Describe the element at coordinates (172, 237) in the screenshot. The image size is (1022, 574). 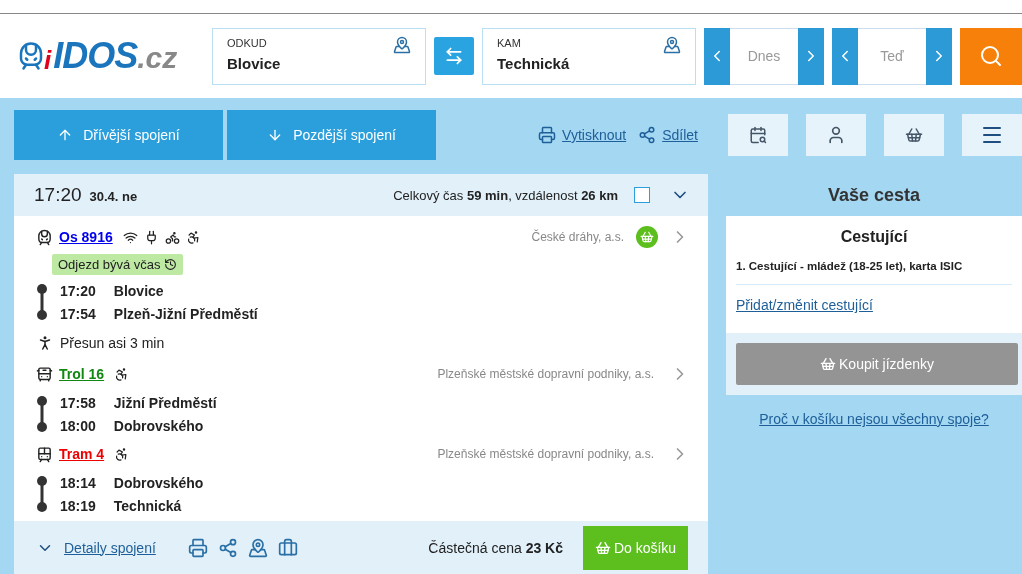
I see `bicycle-icon` at that location.